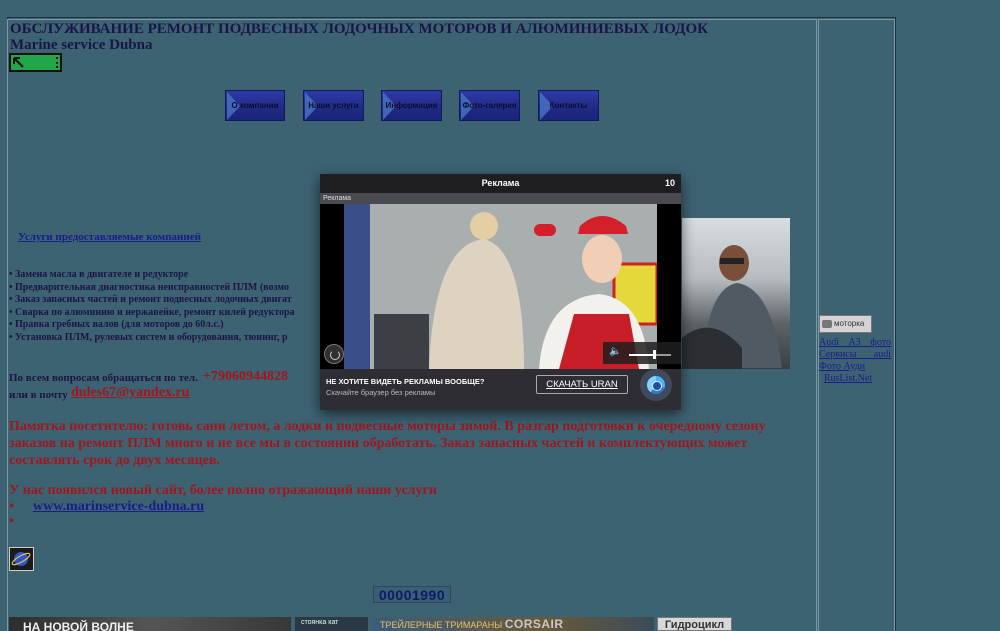  Describe the element at coordinates (18, 62) in the screenshot. I see `arrow-up-left-icon` at that location.